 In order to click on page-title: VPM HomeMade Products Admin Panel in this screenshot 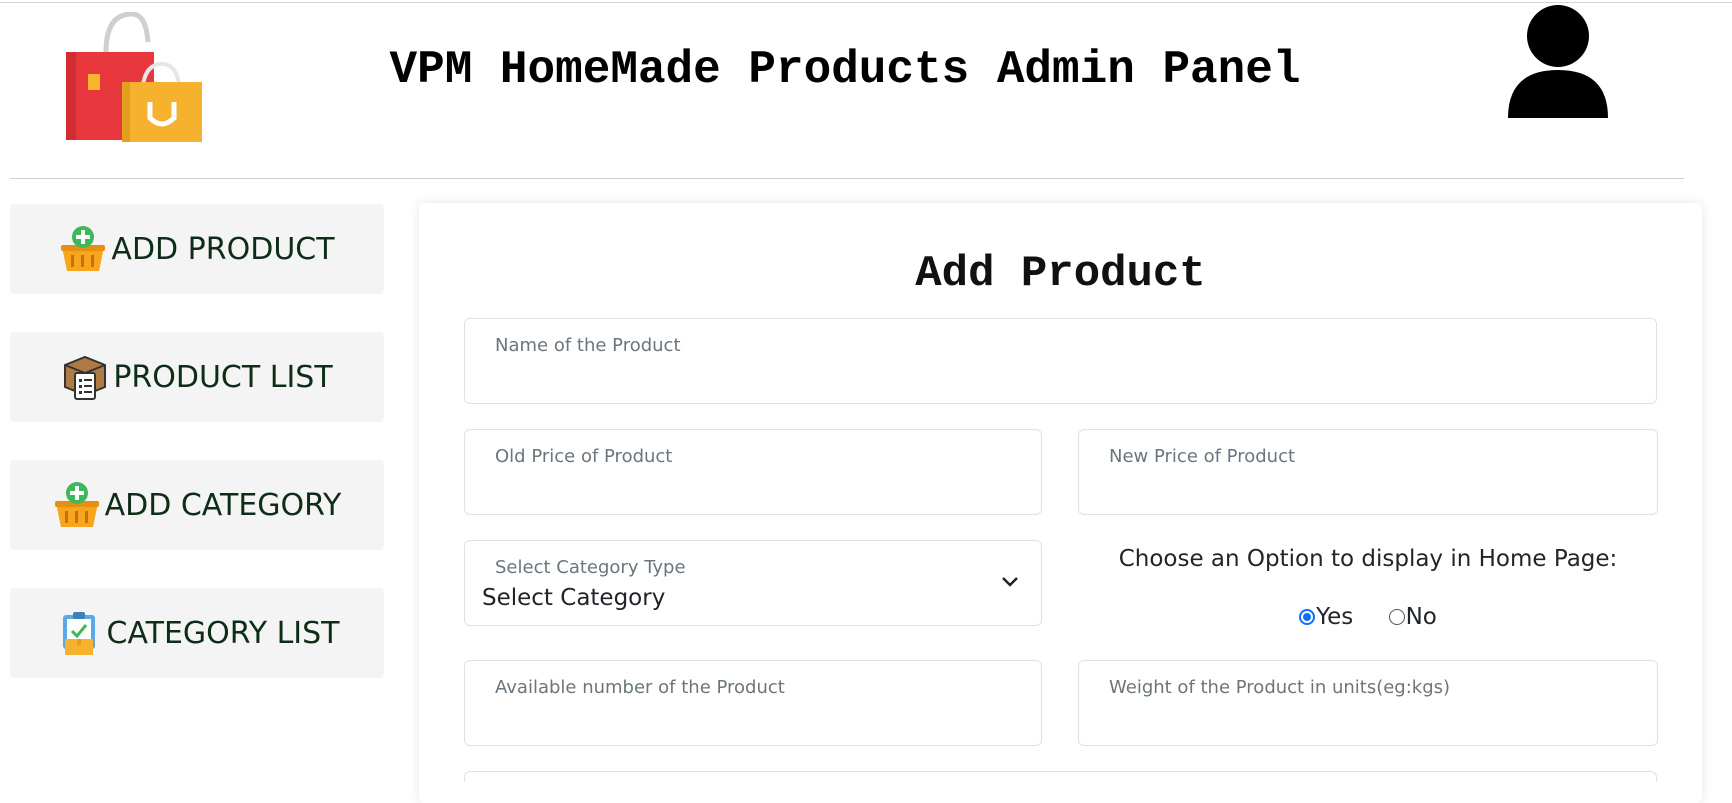, I will do `click(845, 70)`.